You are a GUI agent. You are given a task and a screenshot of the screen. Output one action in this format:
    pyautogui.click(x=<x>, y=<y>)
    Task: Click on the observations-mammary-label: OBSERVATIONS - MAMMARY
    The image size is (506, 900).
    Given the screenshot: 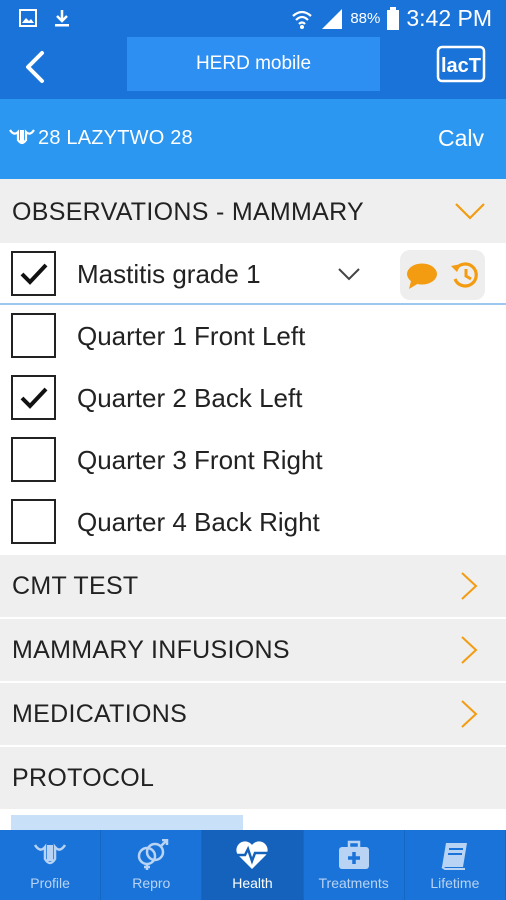 What is the action you would take?
    pyautogui.click(x=188, y=212)
    